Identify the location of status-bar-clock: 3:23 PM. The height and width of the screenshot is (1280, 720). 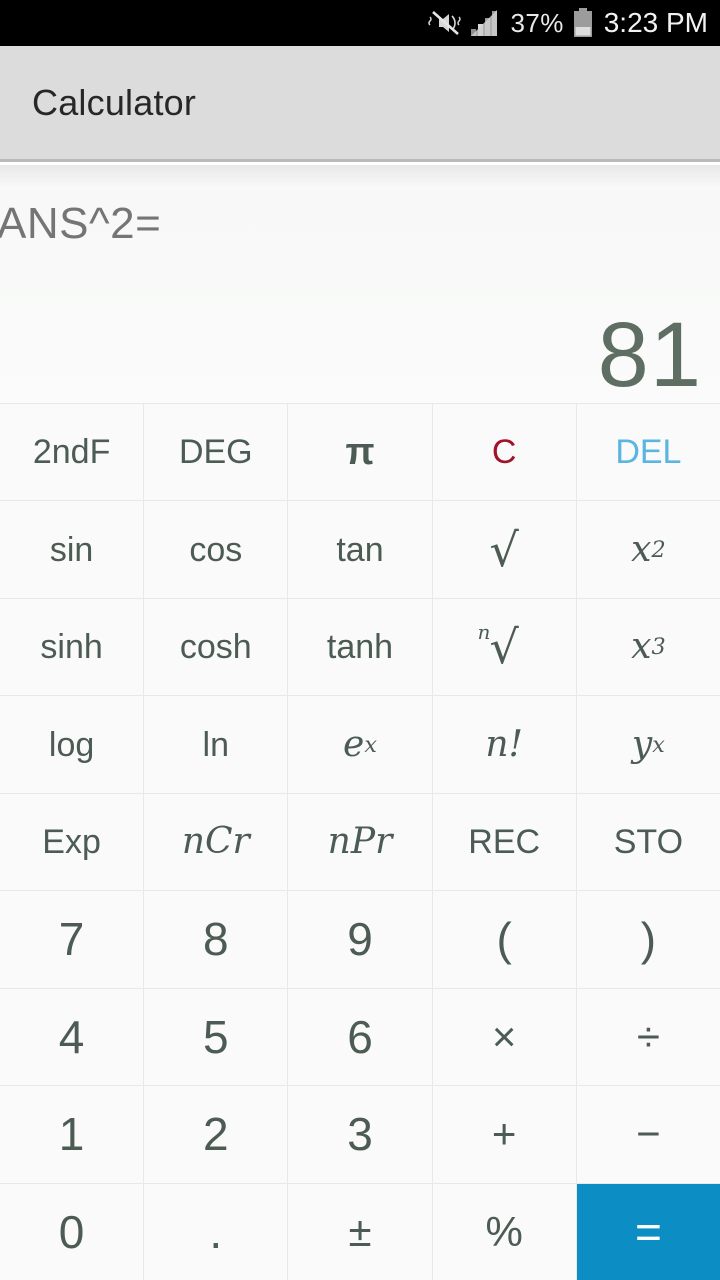
(655, 22).